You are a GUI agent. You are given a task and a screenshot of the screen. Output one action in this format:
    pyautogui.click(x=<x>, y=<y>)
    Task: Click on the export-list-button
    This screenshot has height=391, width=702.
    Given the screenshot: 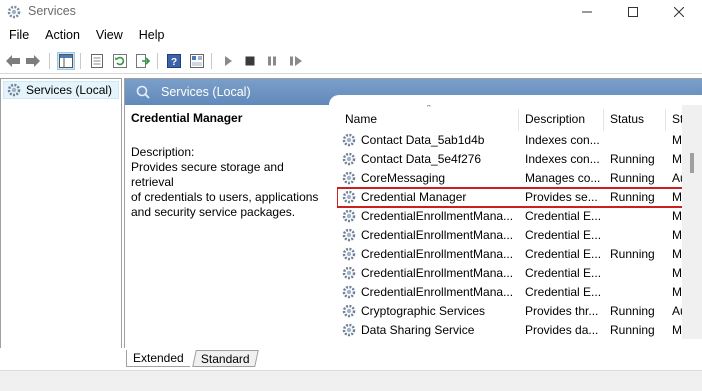 What is the action you would take?
    pyautogui.click(x=143, y=61)
    